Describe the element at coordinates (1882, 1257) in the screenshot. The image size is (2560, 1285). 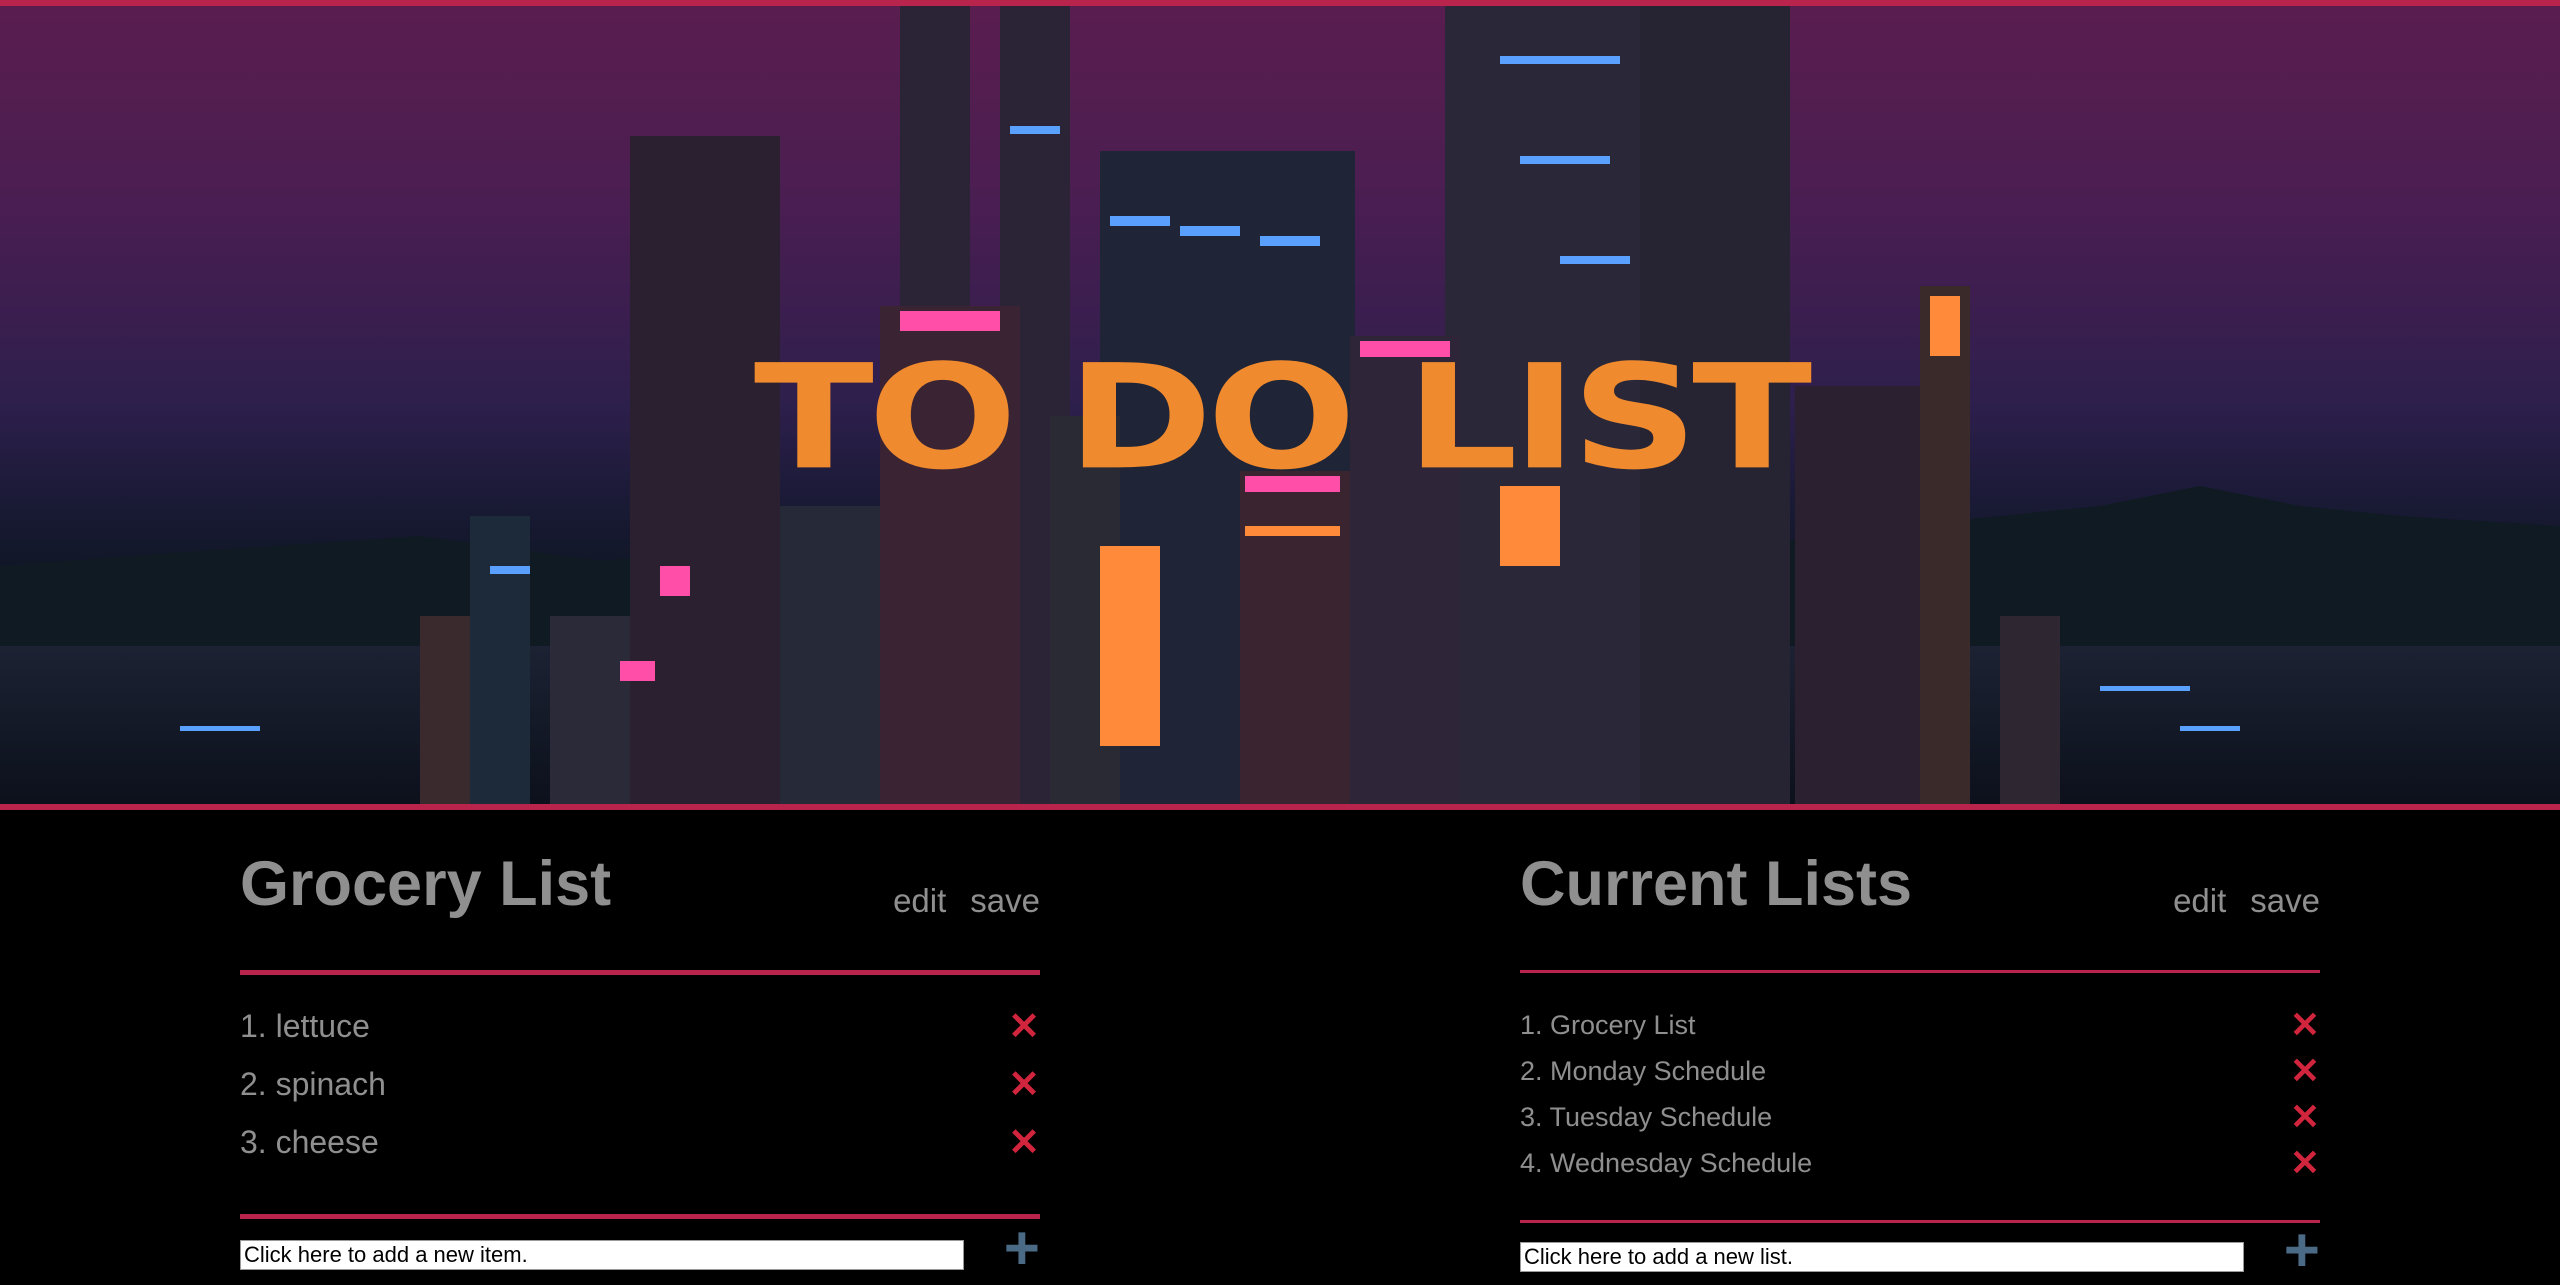
I see `add-list-input` at that location.